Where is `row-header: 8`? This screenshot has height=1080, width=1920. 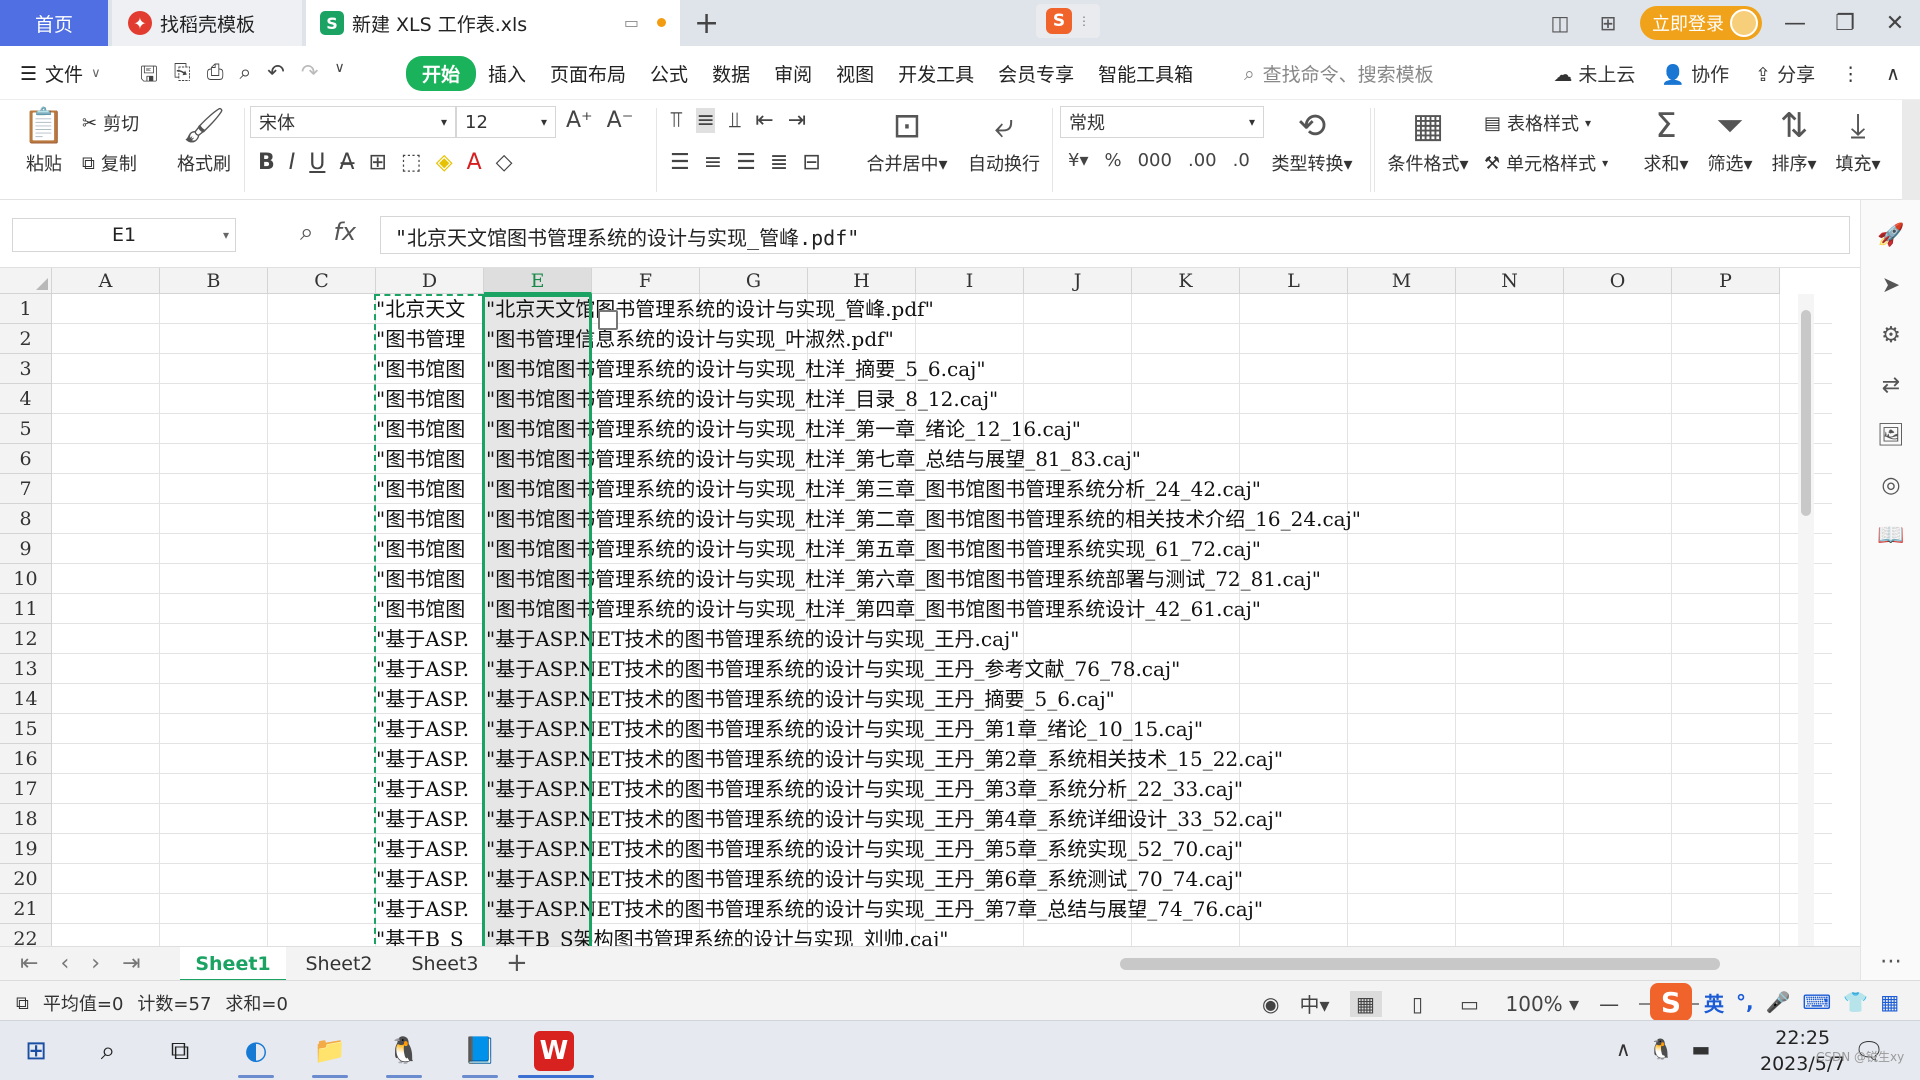 row-header: 8 is located at coordinates (26, 519).